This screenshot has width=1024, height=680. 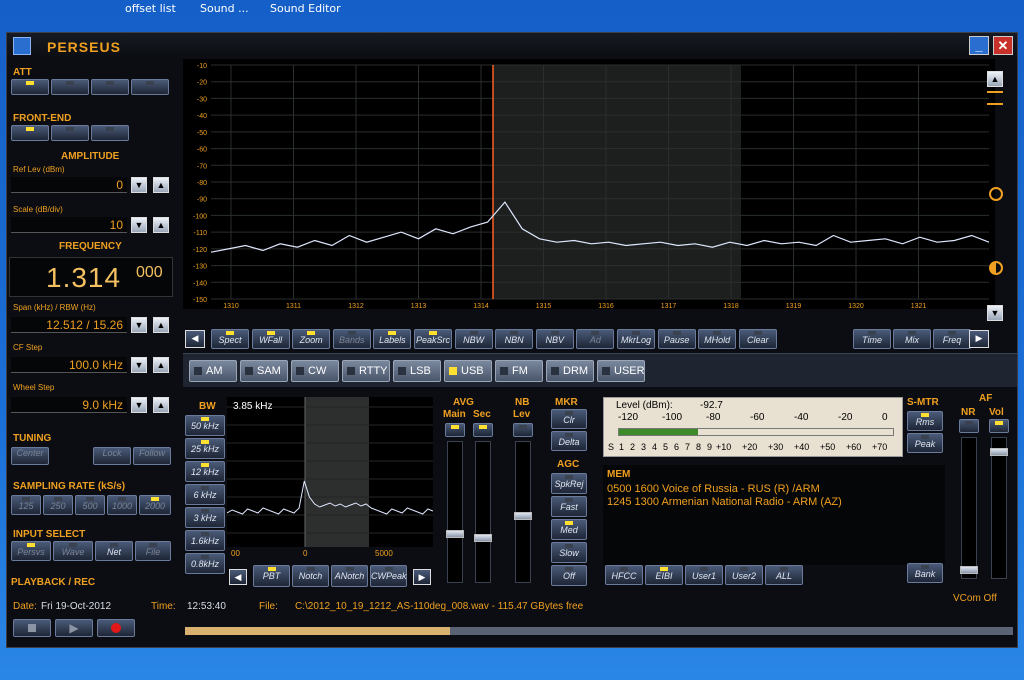 I want to click on avg-main-slider, so click(x=455, y=512).